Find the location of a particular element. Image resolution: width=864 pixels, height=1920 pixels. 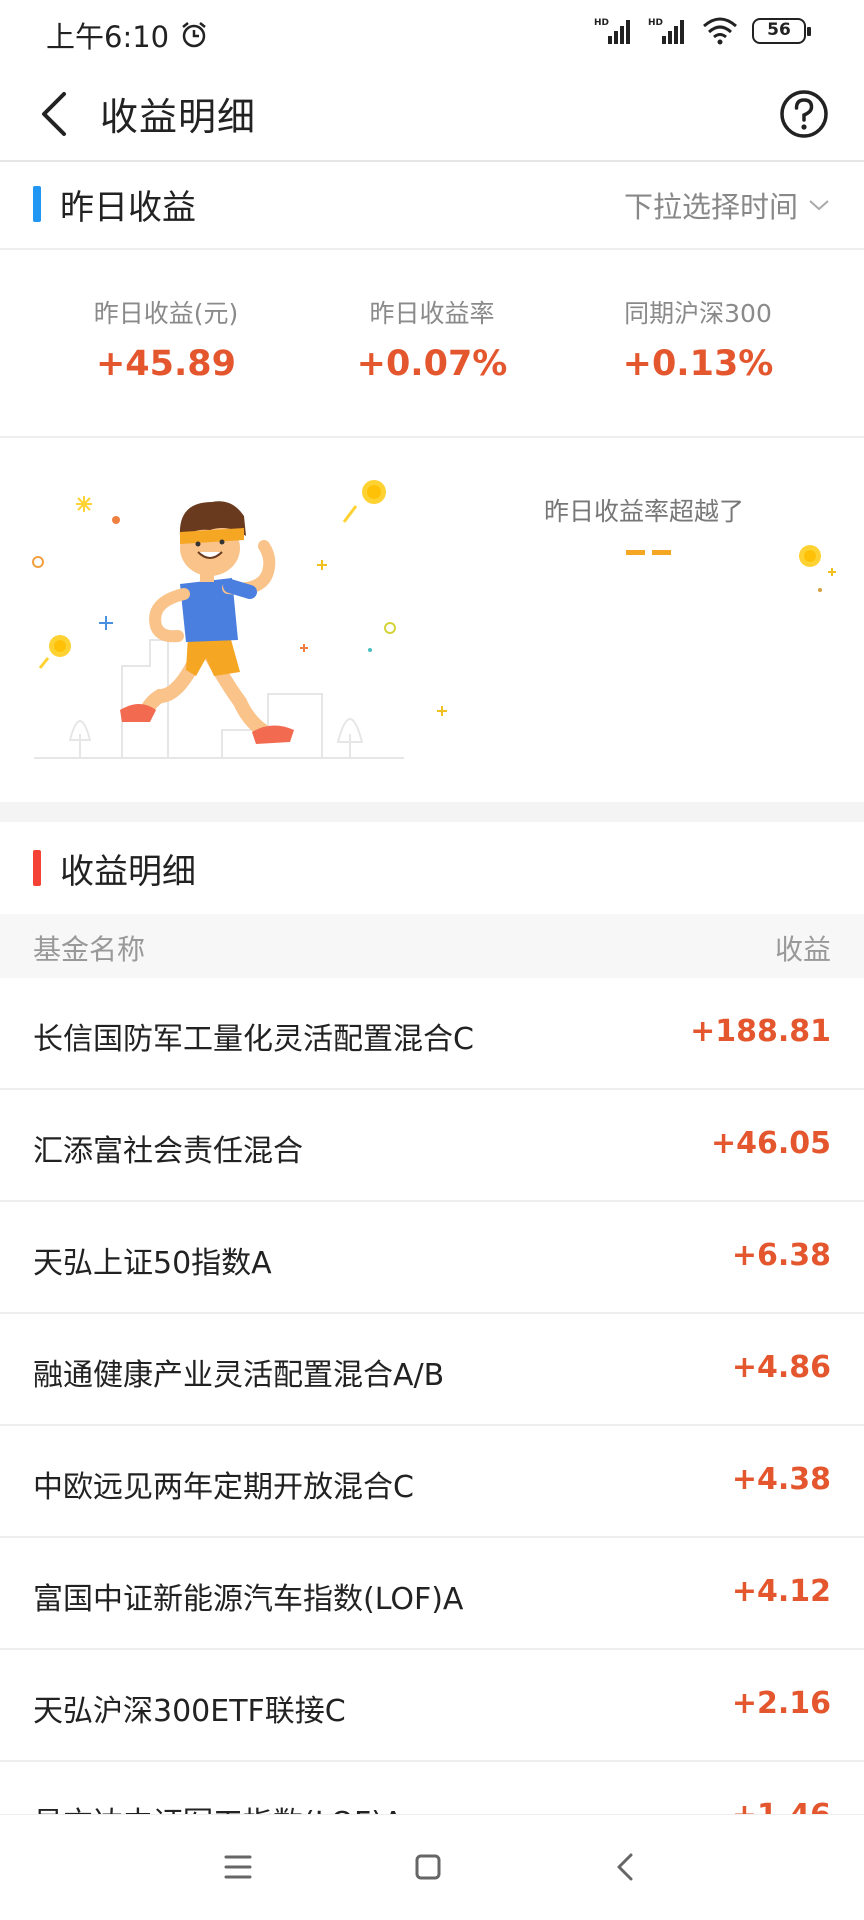

coin-decoration-icon is located at coordinates (817, 568).